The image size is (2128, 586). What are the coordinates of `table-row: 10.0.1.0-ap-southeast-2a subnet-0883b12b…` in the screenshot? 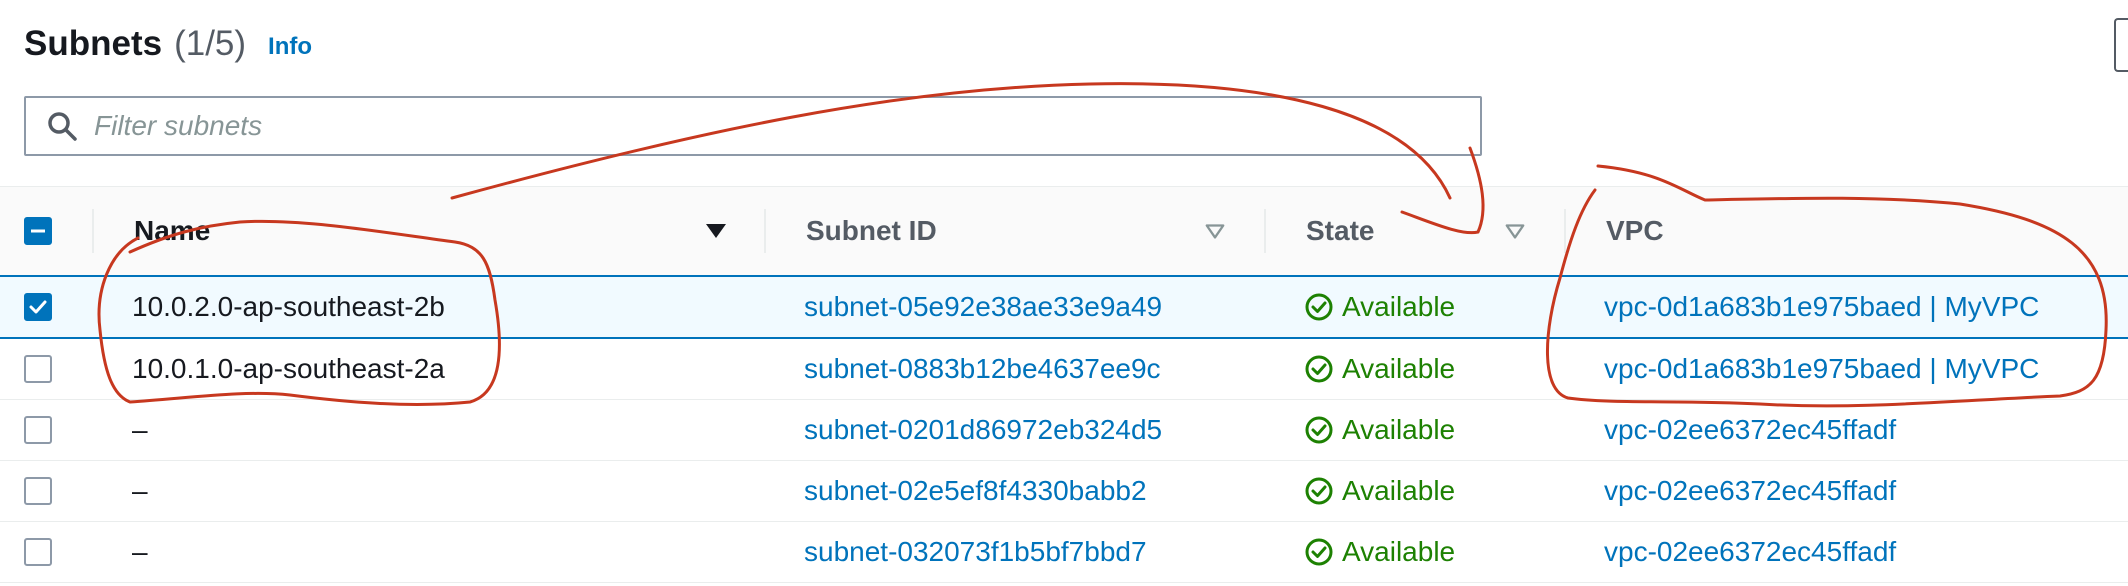 It's located at (1064, 369).